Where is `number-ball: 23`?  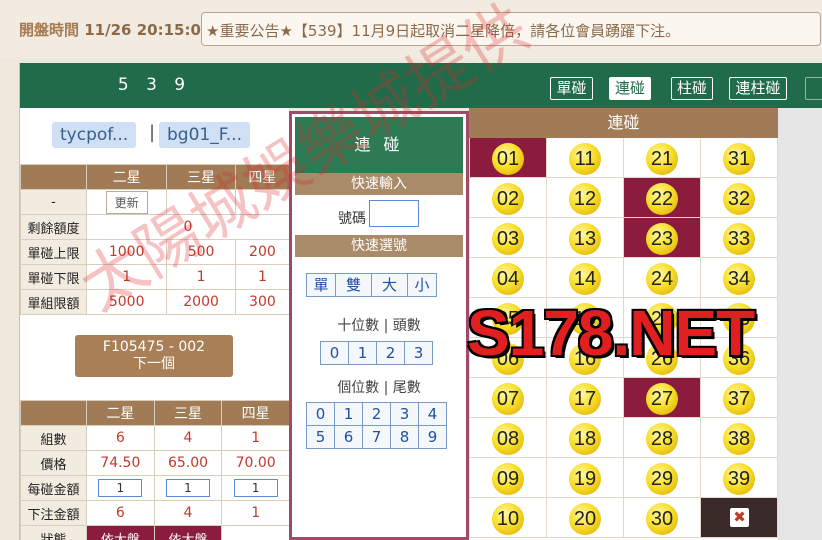
number-ball: 23 is located at coordinates (662, 239).